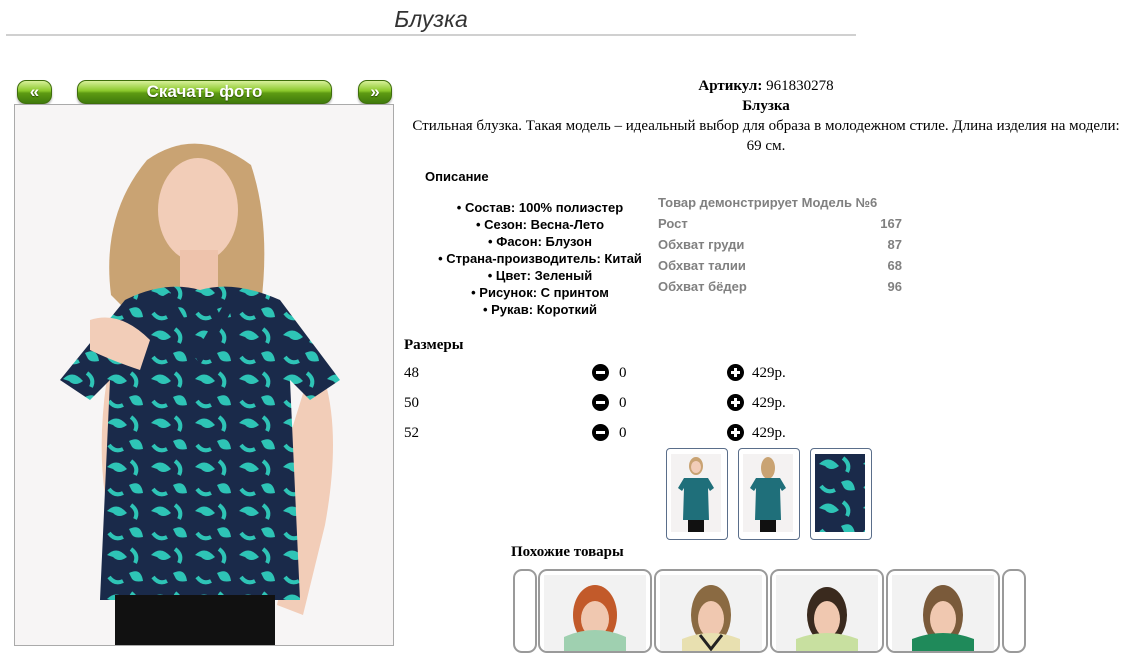 Image resolution: width=1128 pixels, height=653 pixels. I want to click on download-photo-button: Скачать фото, so click(204, 92).